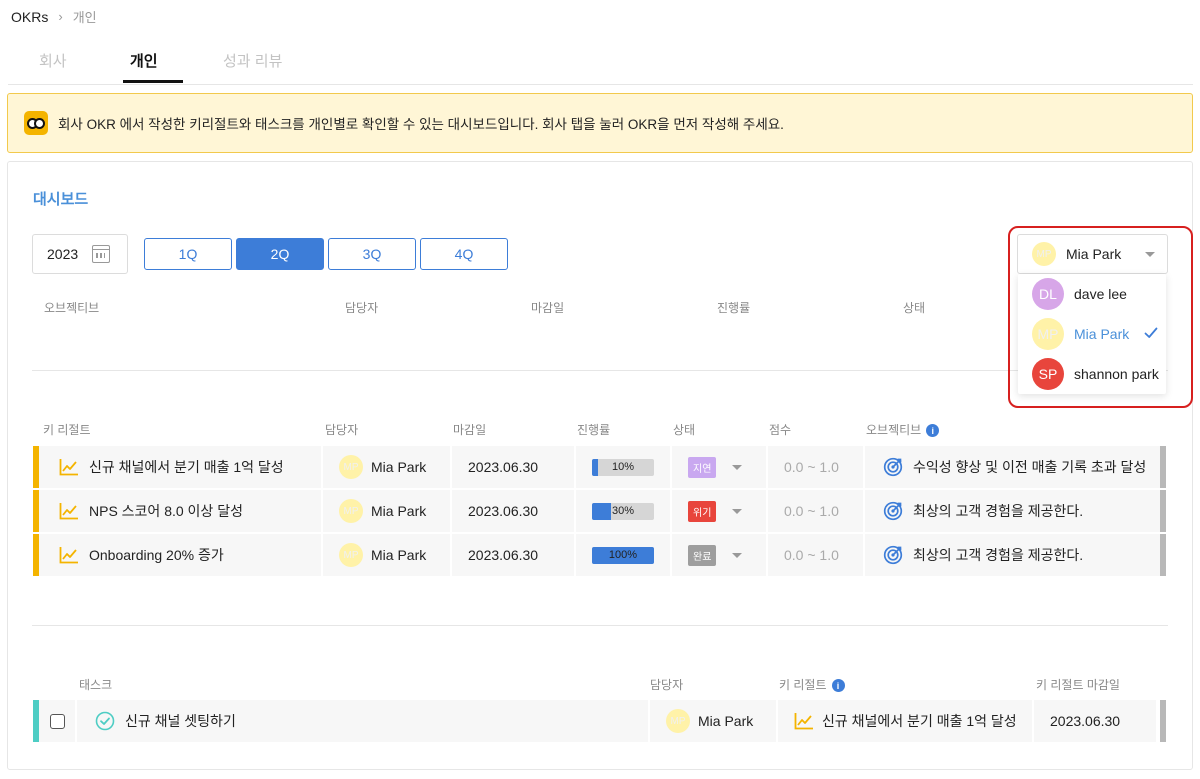  I want to click on kr-progress-cell: 10%, so click(624, 467).